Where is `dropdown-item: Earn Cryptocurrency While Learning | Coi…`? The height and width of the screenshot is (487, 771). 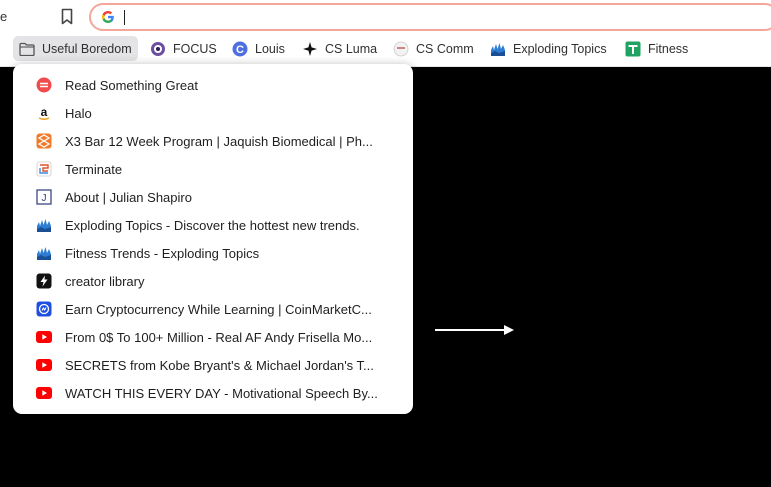 dropdown-item: Earn Cryptocurrency While Learning | Coi… is located at coordinates (213, 309).